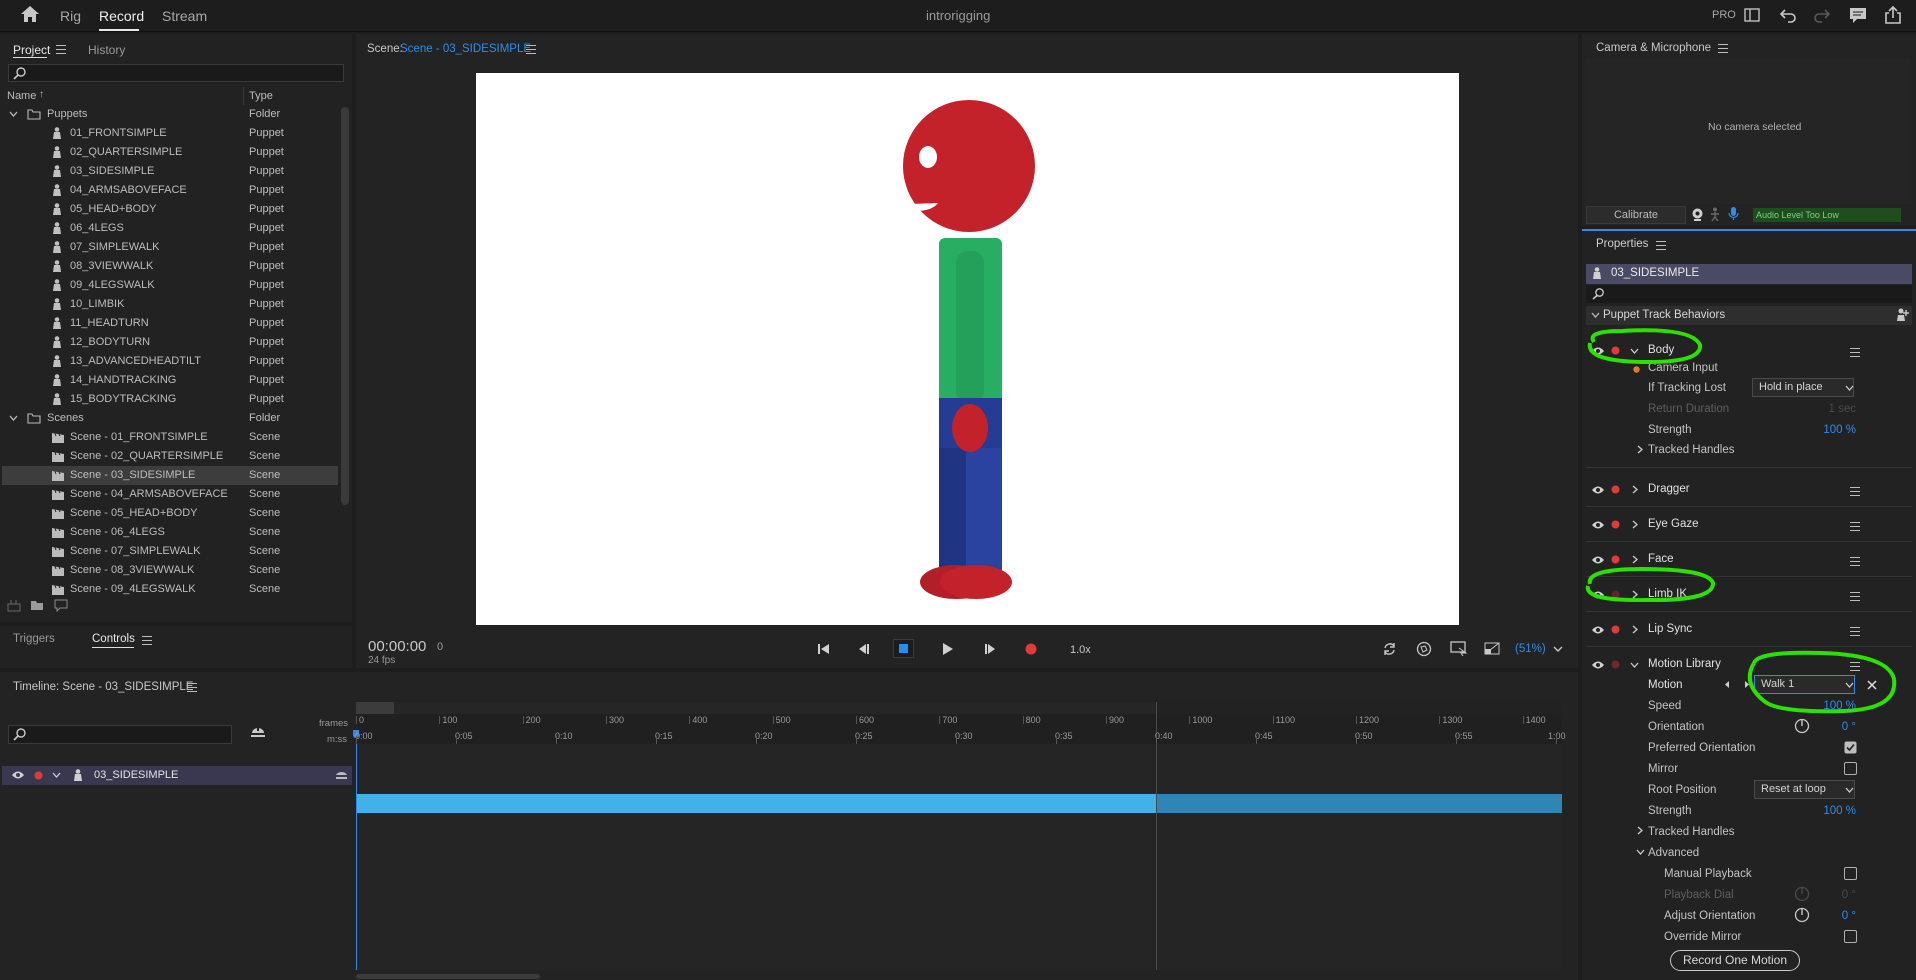  What do you see at coordinates (1893, 15) in the screenshot?
I see `share-icon` at bounding box center [1893, 15].